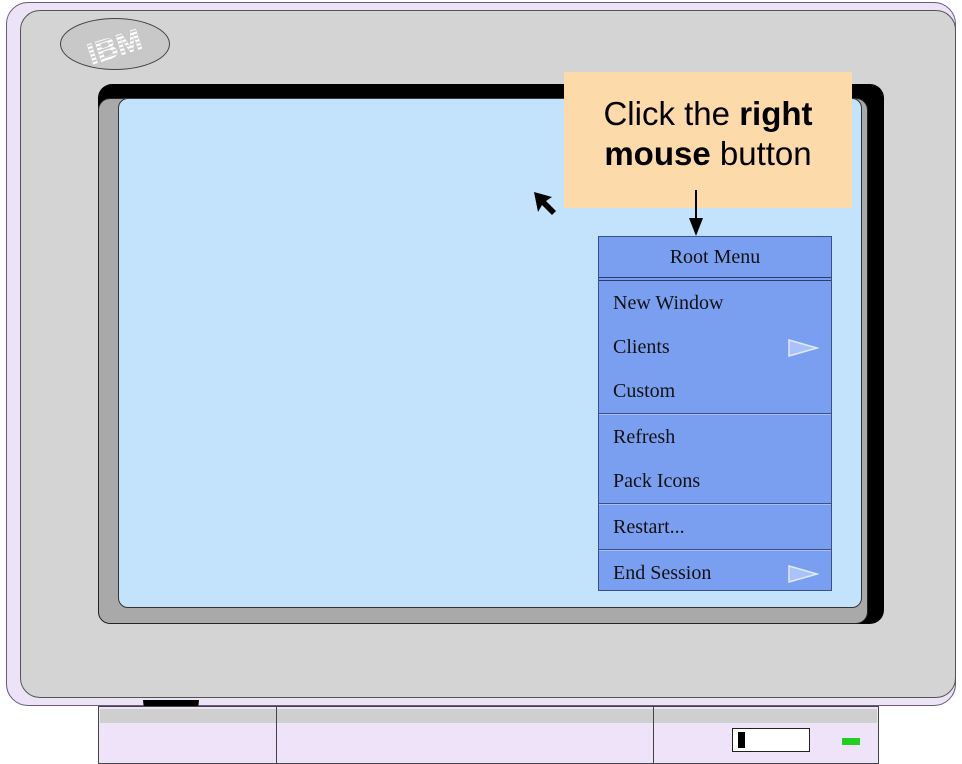 The width and height of the screenshot is (962, 764). I want to click on power-led-icon, so click(851, 741).